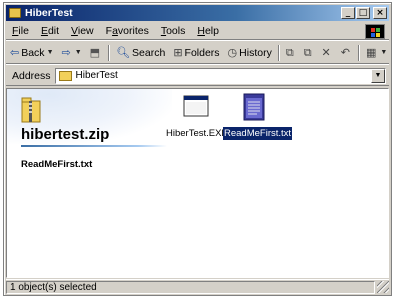  I want to click on copy-to-button: ⧉, so click(309, 53).